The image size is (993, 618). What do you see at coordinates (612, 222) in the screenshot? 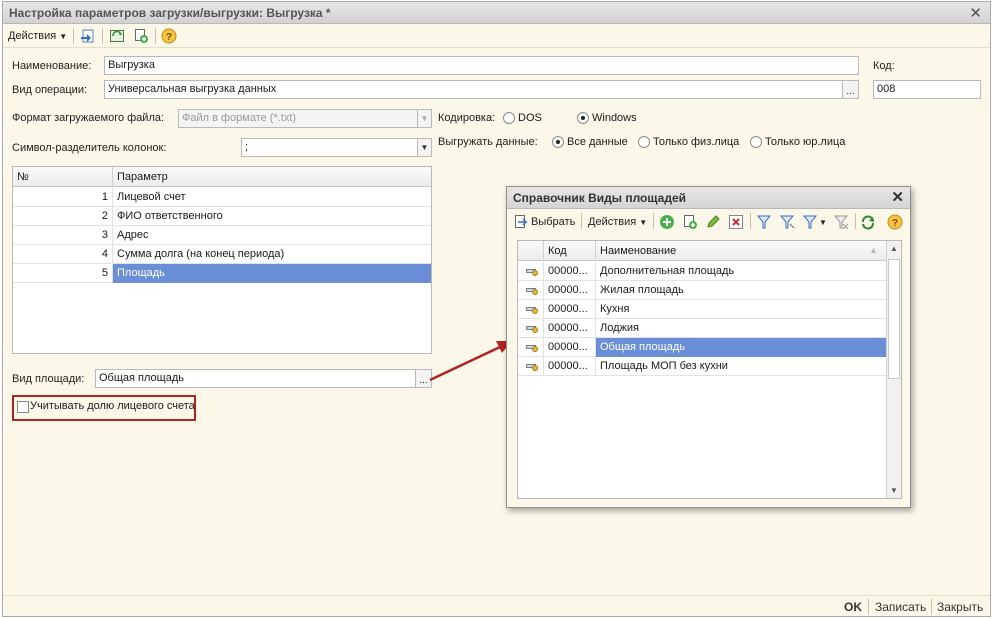
I see `dialog-actions-label: Действия` at bounding box center [612, 222].